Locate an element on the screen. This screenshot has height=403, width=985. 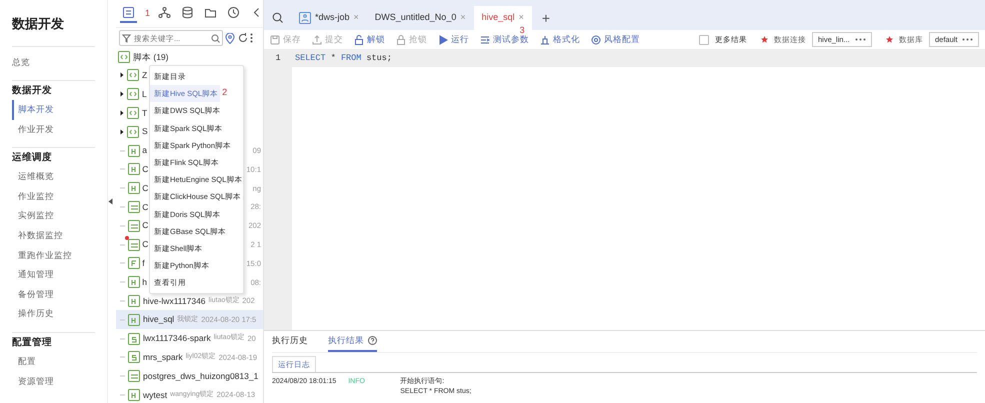
tab-label: *dws-job is located at coordinates (332, 17).